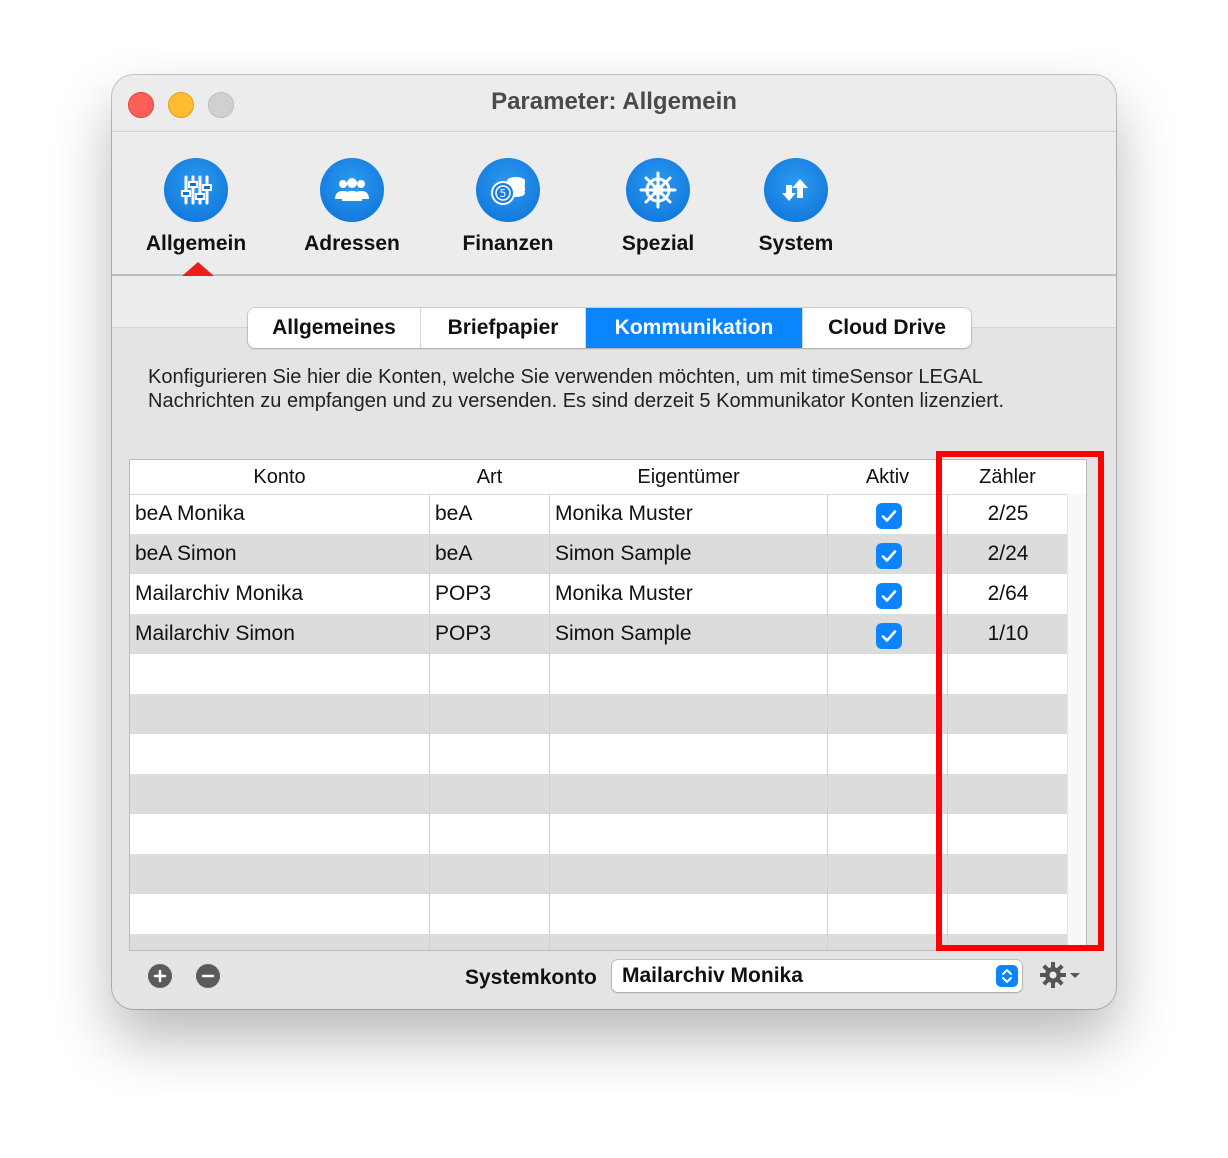  Describe the element at coordinates (1008, 633) in the screenshot. I see `cell-zaehler: 1/10` at that location.